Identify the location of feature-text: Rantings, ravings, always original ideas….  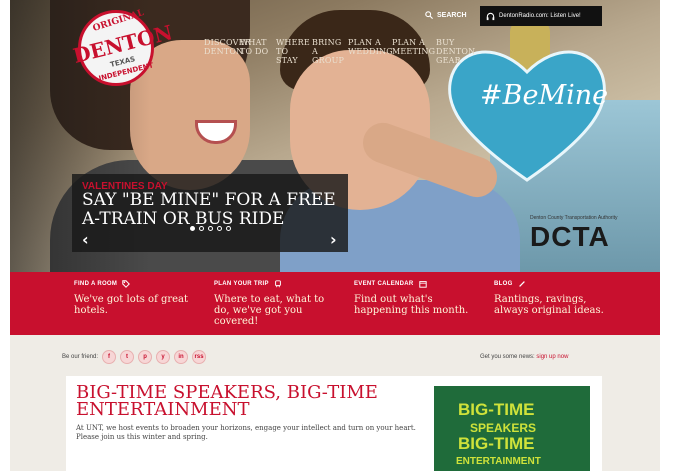
(549, 305).